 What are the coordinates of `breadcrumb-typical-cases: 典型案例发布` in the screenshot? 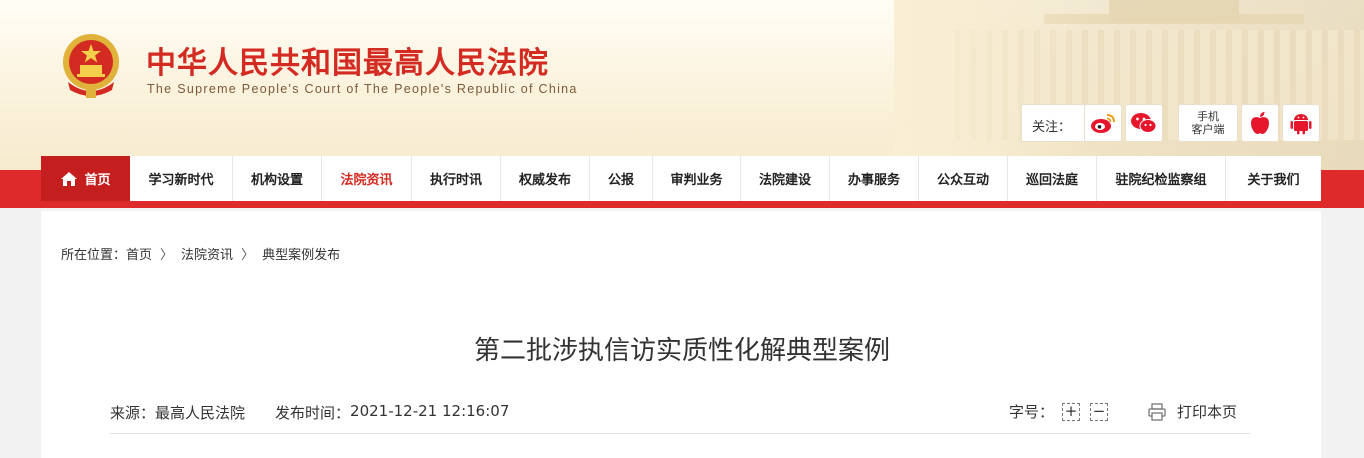 It's located at (301, 253).